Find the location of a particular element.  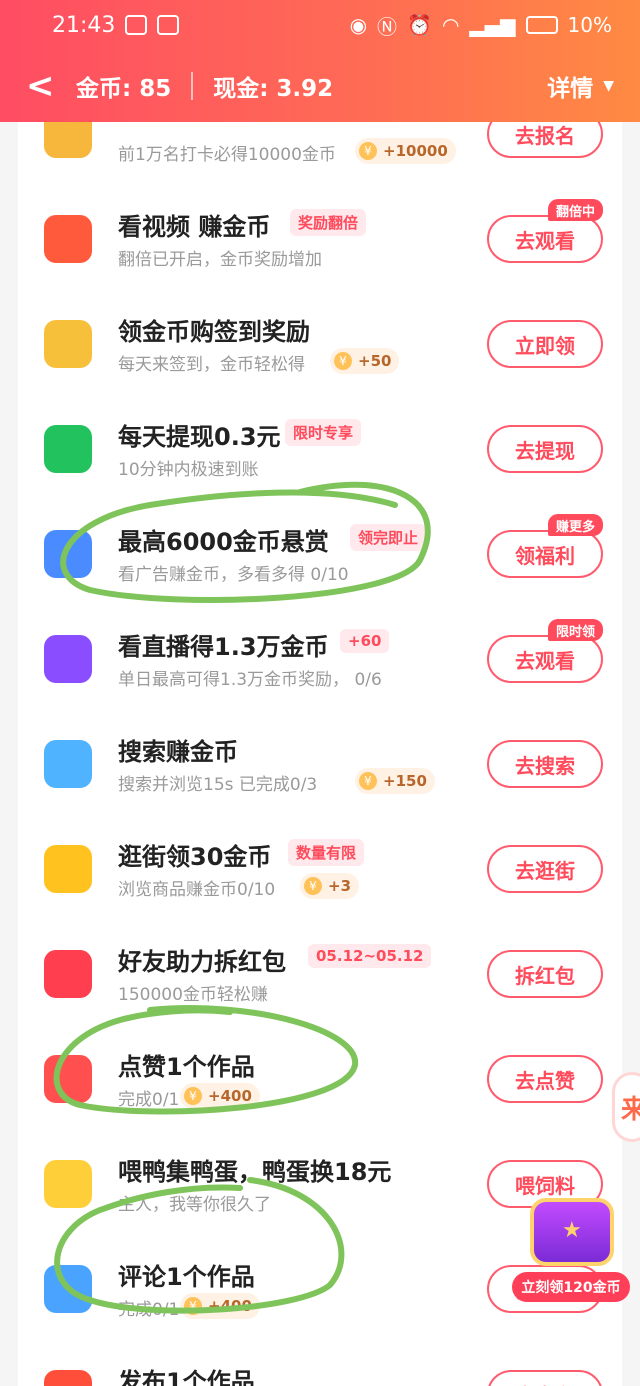

task-title: 搜索赚金币 is located at coordinates (178, 752).